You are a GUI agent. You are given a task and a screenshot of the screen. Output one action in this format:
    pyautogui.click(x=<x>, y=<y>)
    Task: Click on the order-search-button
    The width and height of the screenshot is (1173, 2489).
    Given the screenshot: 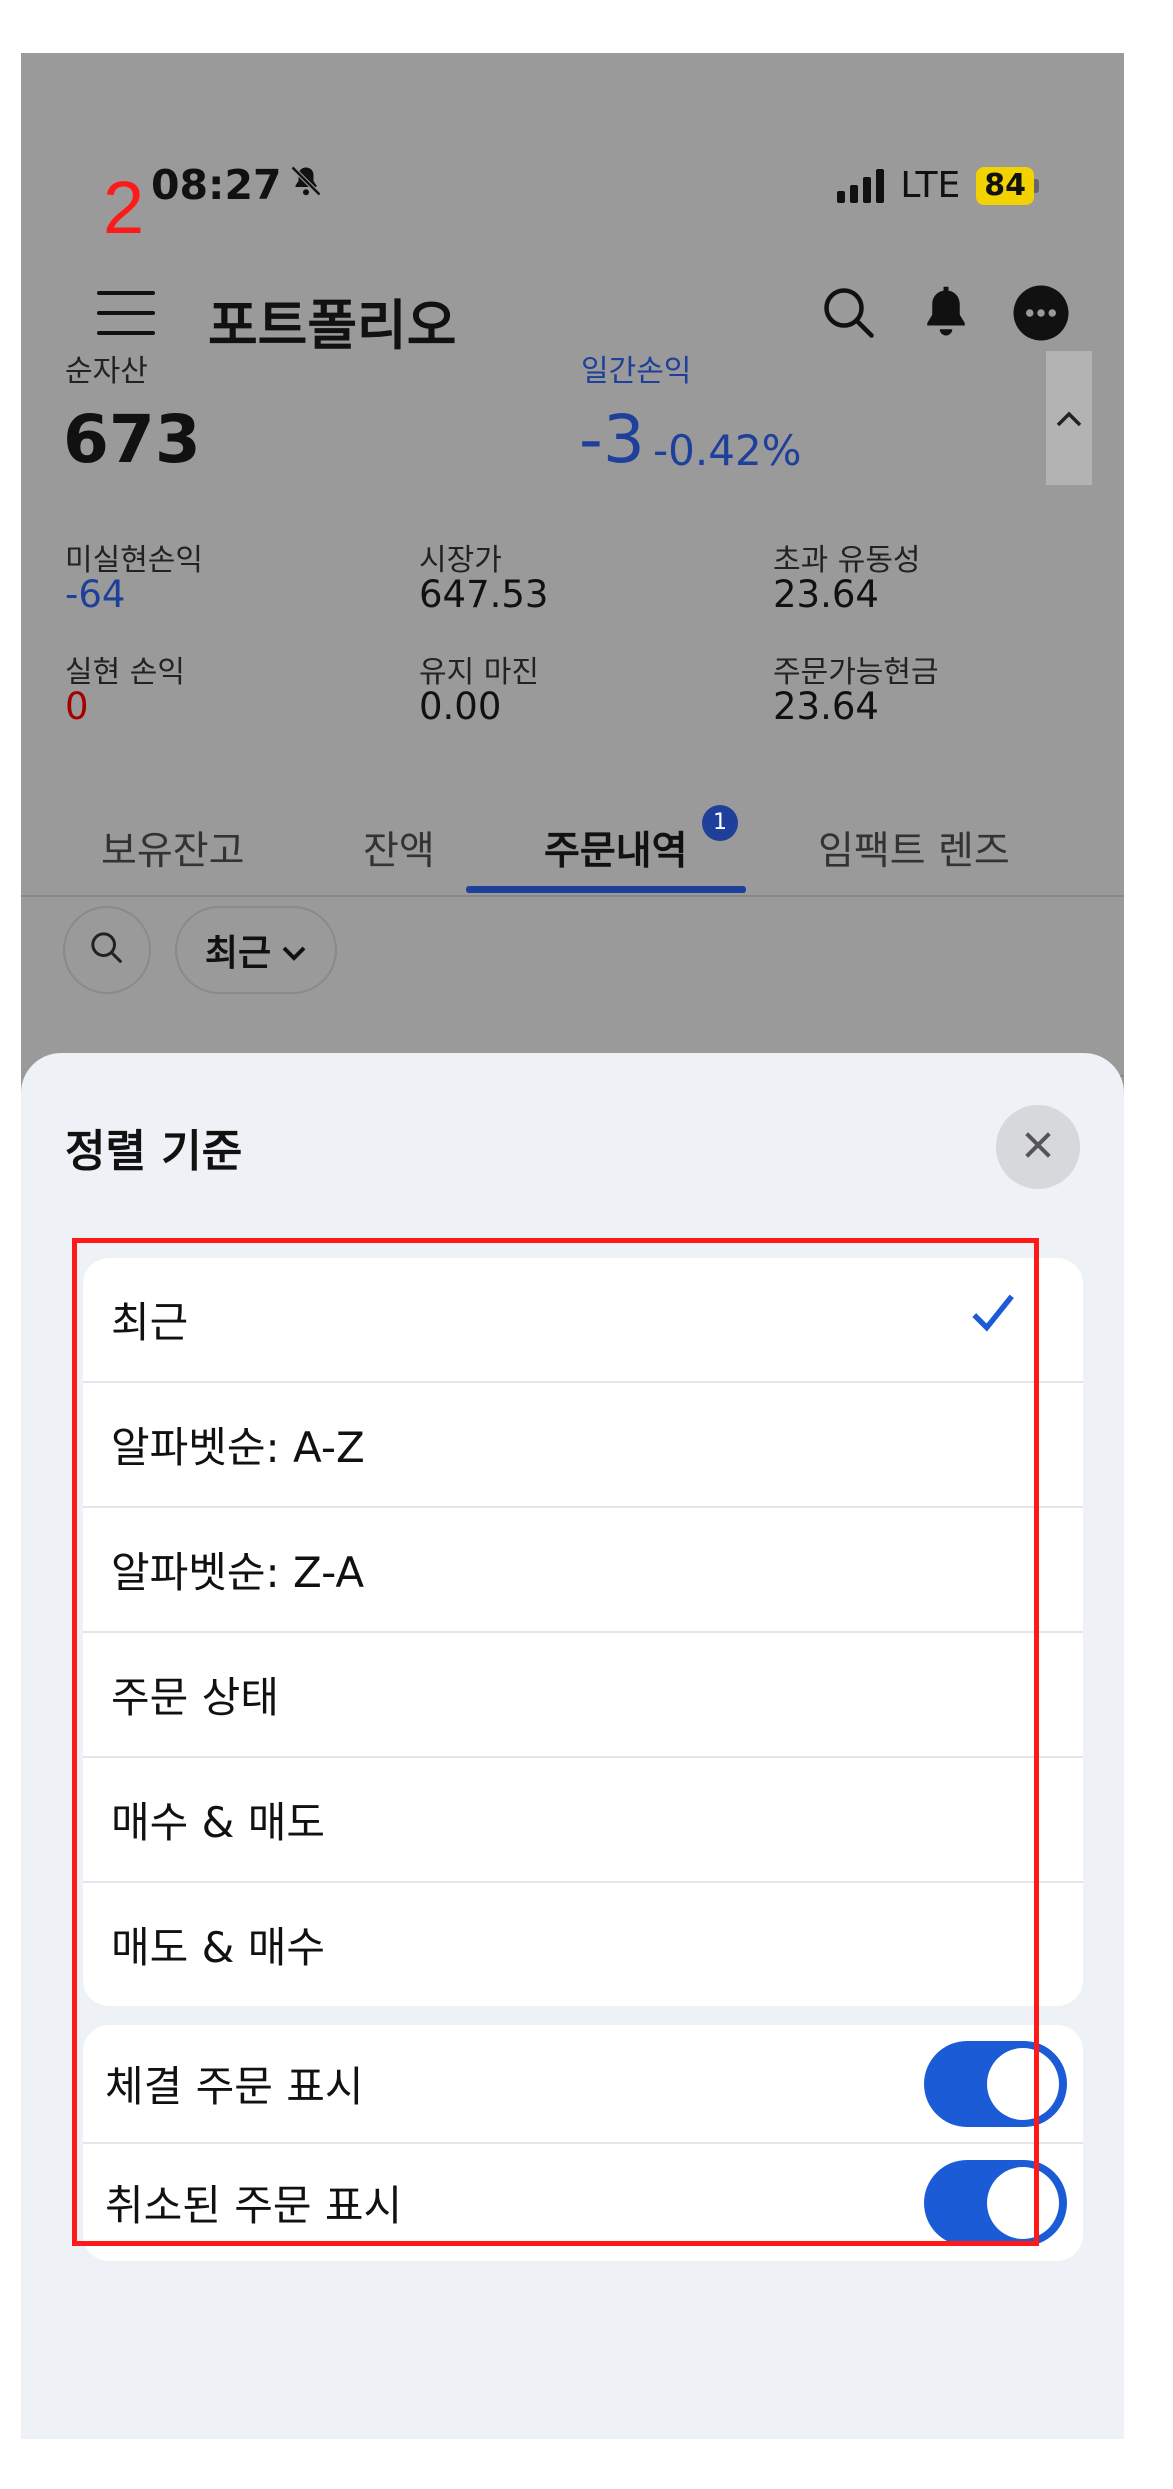 What is the action you would take?
    pyautogui.click(x=107, y=950)
    